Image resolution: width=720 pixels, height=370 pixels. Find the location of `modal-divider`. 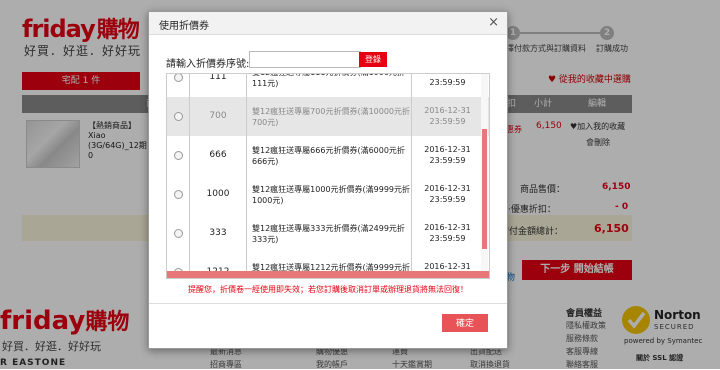

modal-divider is located at coordinates (328, 303).